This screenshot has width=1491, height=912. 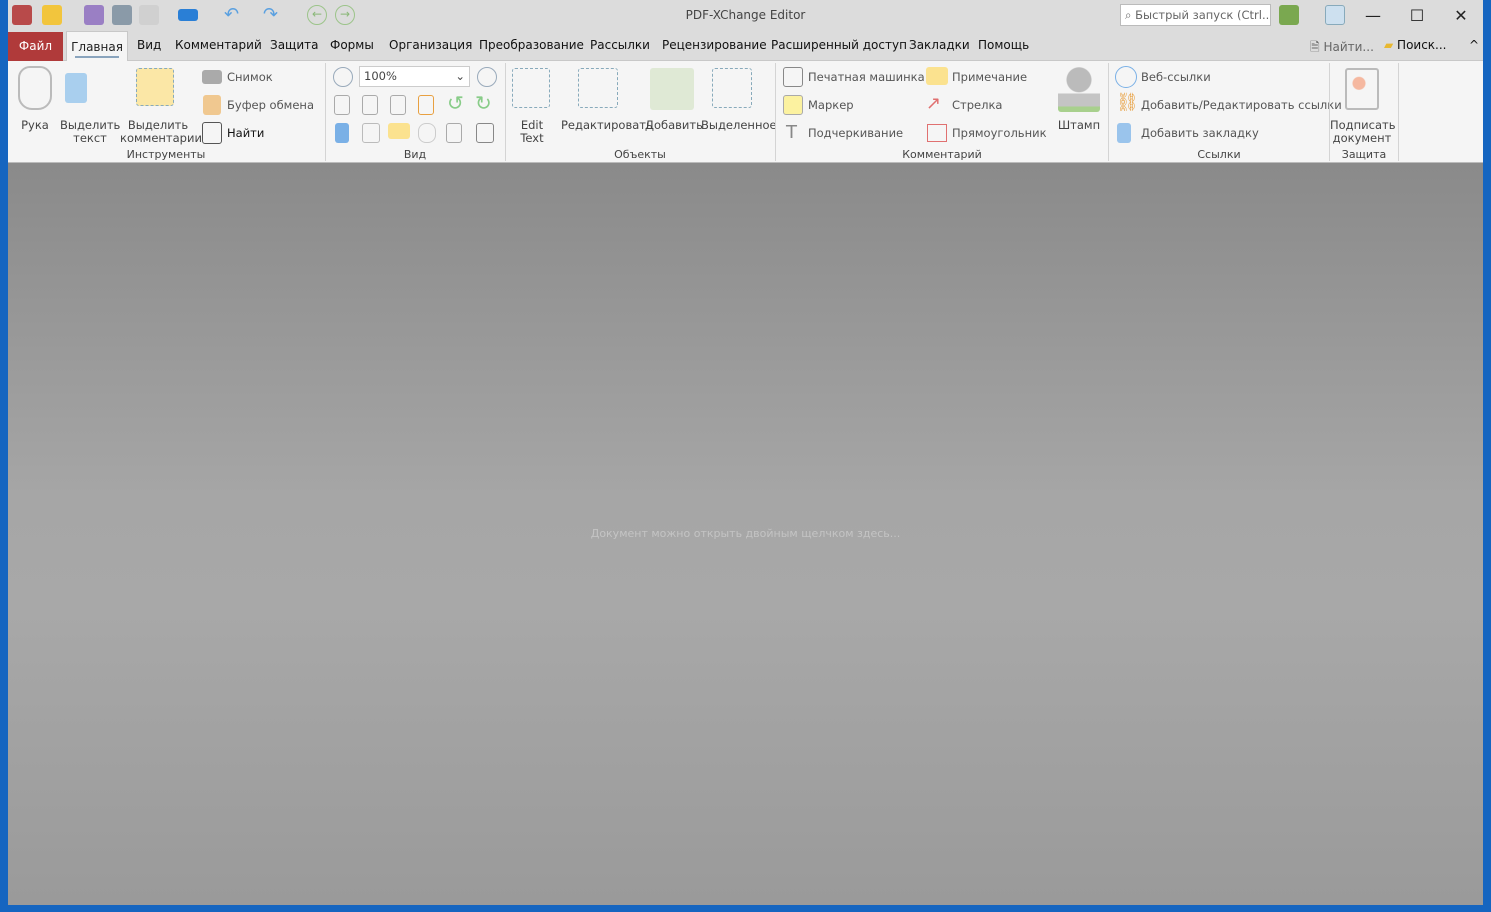 I want to click on web-links-icon, so click(x=1126, y=77).